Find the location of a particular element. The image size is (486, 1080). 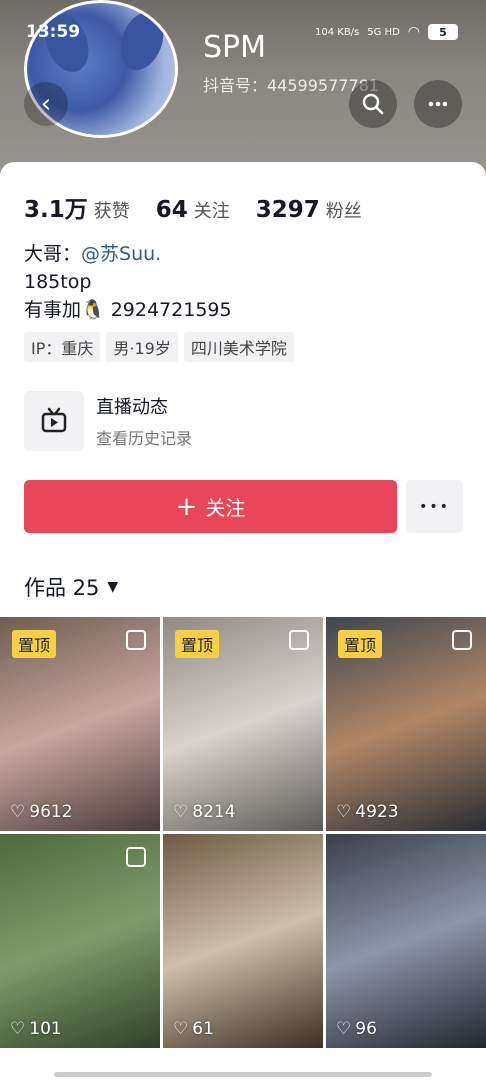

like-count-value: 96 is located at coordinates (366, 1029).